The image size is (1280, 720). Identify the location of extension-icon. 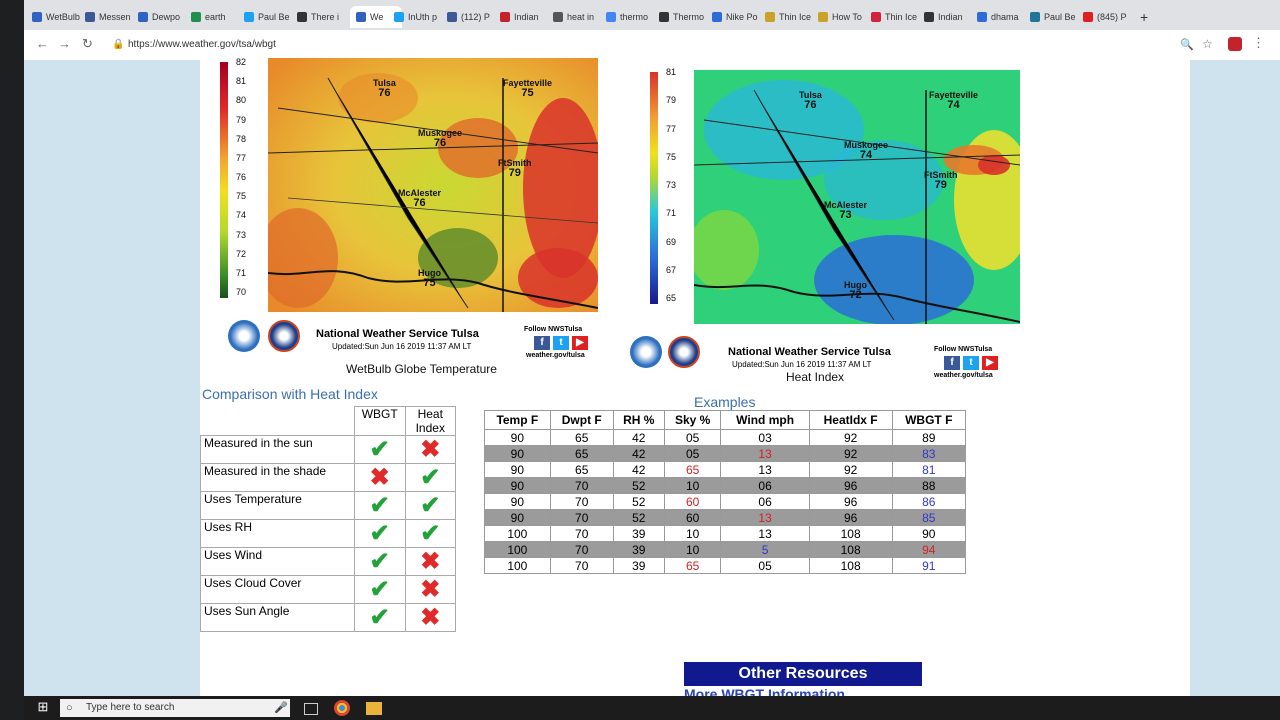
(1235, 44).